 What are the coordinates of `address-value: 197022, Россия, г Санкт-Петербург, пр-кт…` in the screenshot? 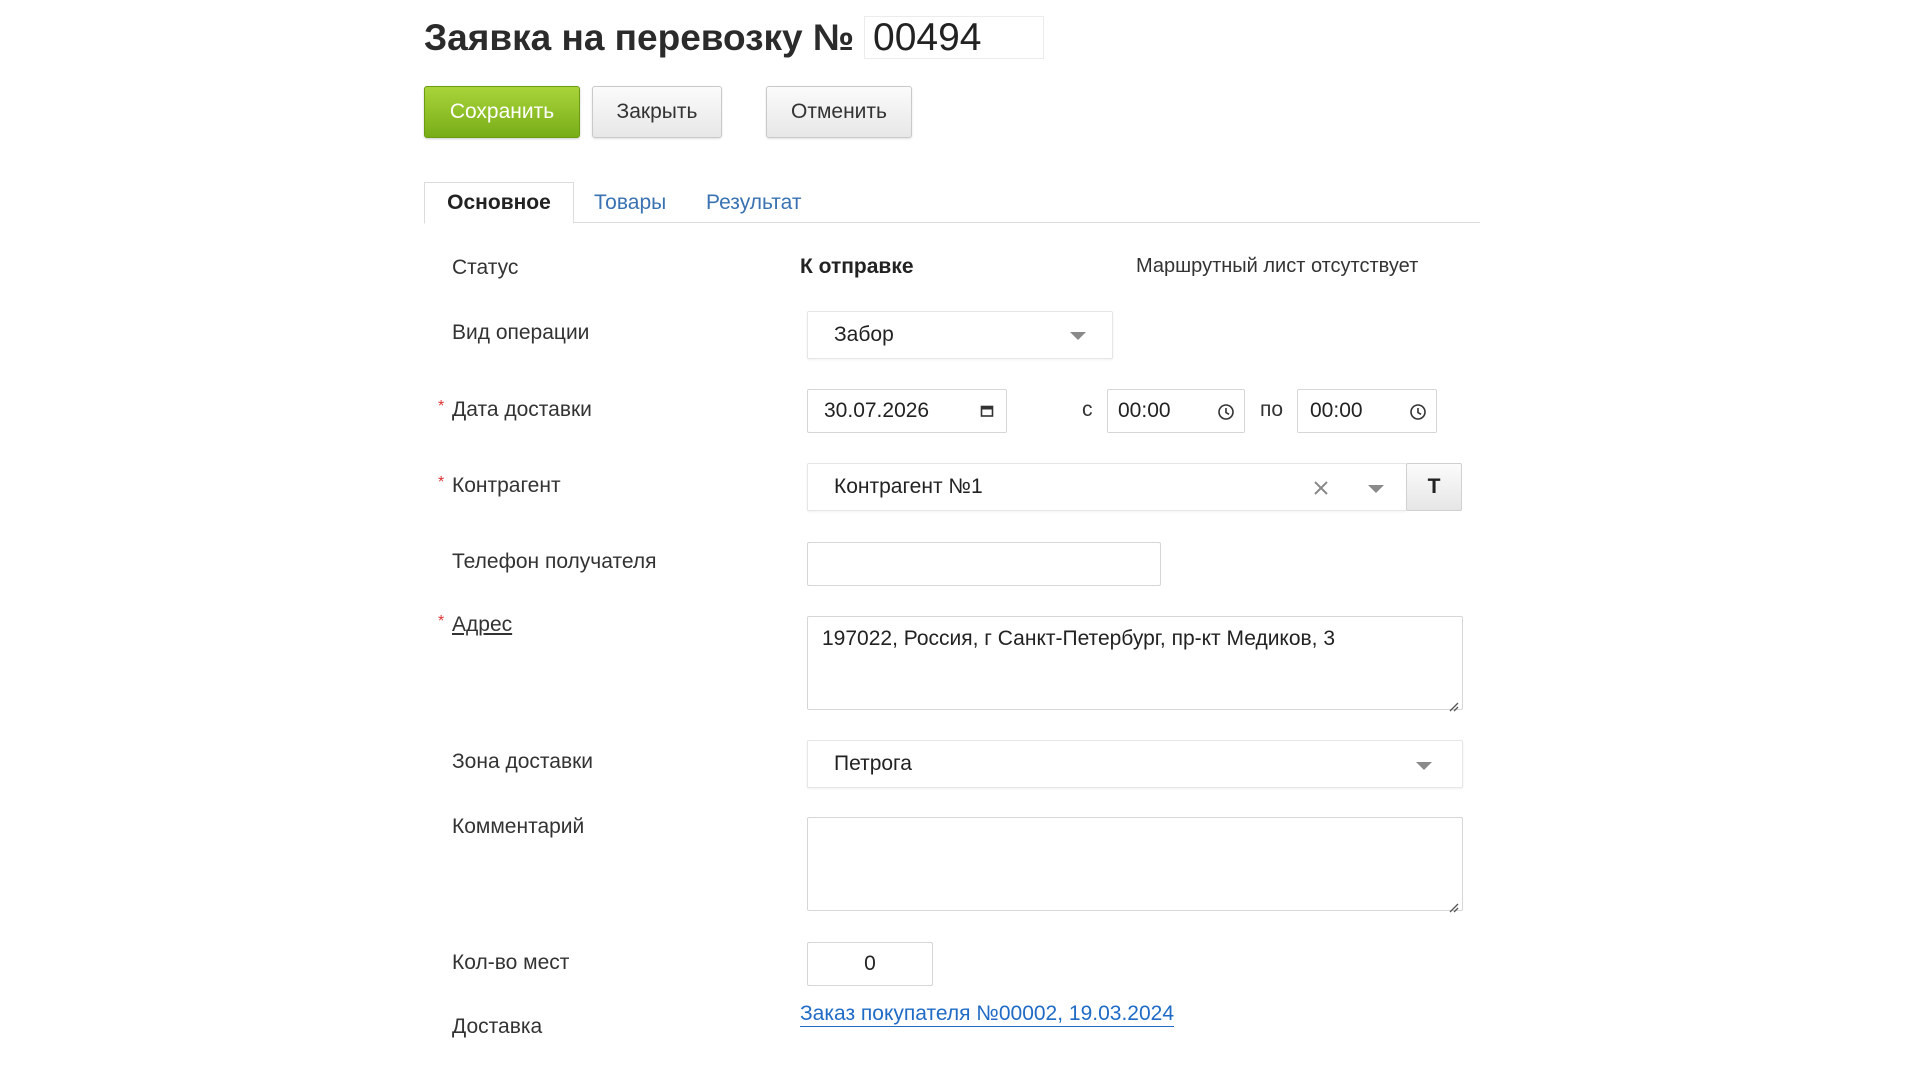 It's located at (1079, 638).